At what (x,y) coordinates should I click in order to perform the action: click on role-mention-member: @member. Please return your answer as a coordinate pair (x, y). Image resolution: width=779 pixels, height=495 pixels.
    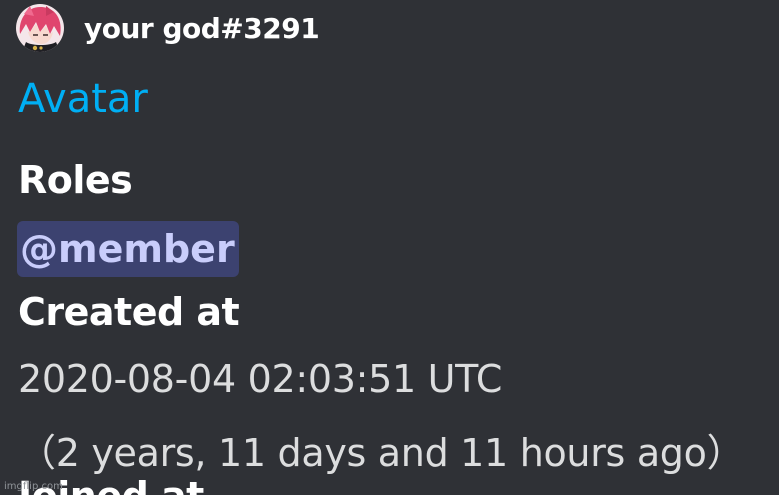
    Looking at the image, I should click on (128, 249).